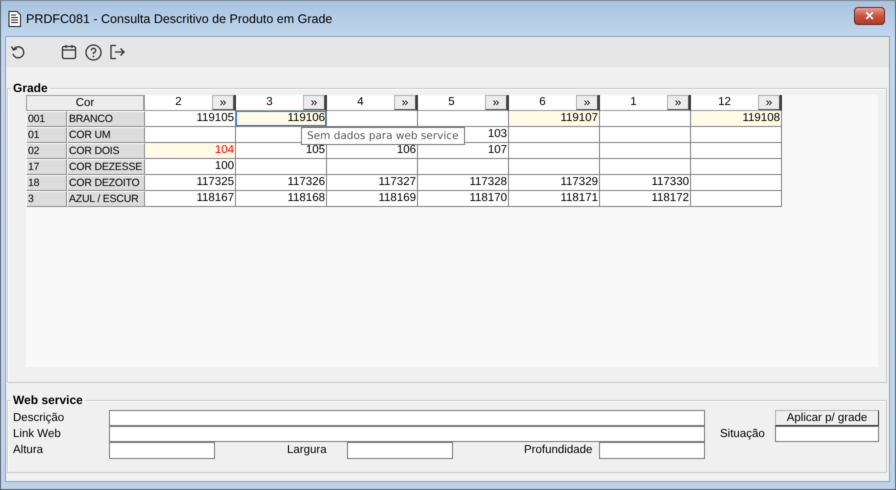 The image size is (896, 490). What do you see at coordinates (46, 119) in the screenshot?
I see `row-code: 001` at bounding box center [46, 119].